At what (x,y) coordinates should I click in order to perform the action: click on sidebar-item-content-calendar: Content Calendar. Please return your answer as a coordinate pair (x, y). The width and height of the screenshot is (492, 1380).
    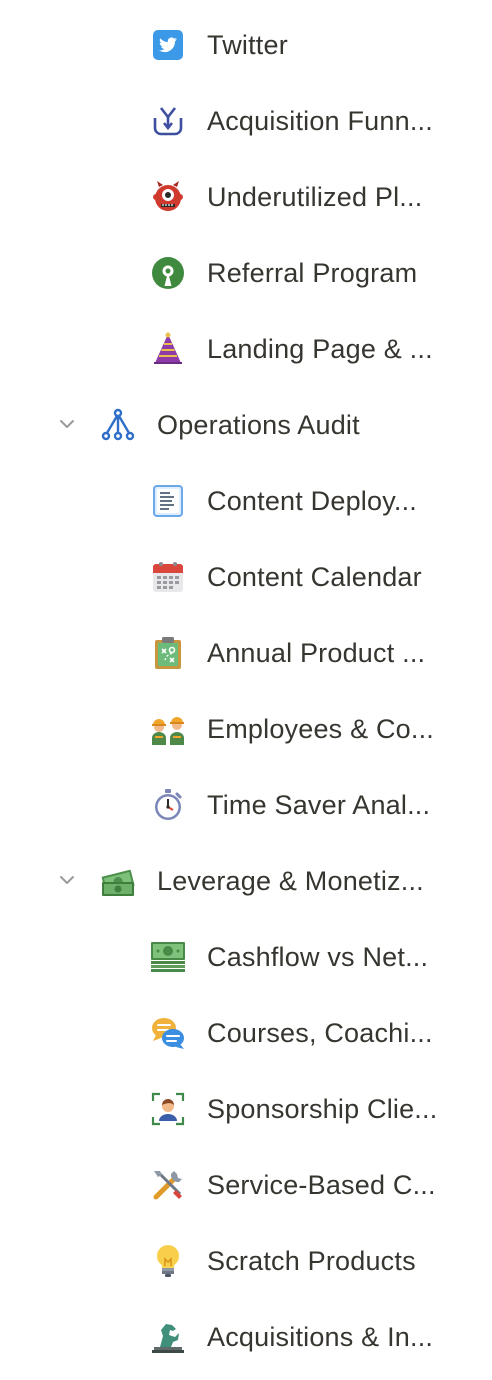
    Looking at the image, I should click on (246, 577).